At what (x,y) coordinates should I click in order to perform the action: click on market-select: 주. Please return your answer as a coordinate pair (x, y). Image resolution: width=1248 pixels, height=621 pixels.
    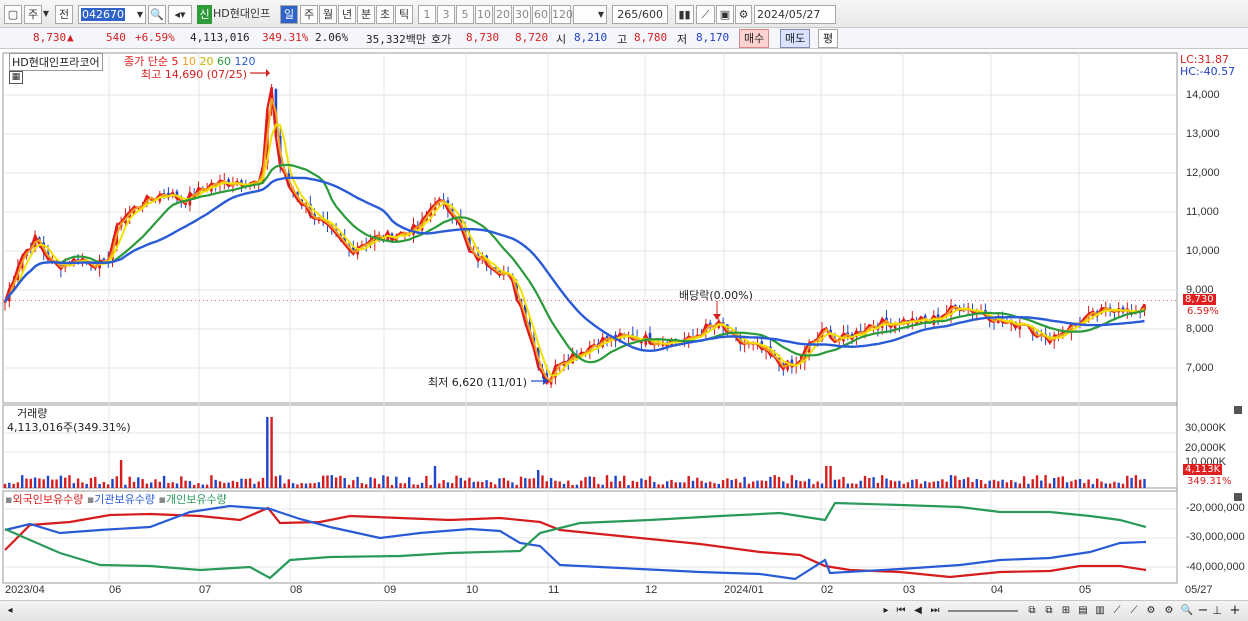
    Looking at the image, I should click on (33, 14).